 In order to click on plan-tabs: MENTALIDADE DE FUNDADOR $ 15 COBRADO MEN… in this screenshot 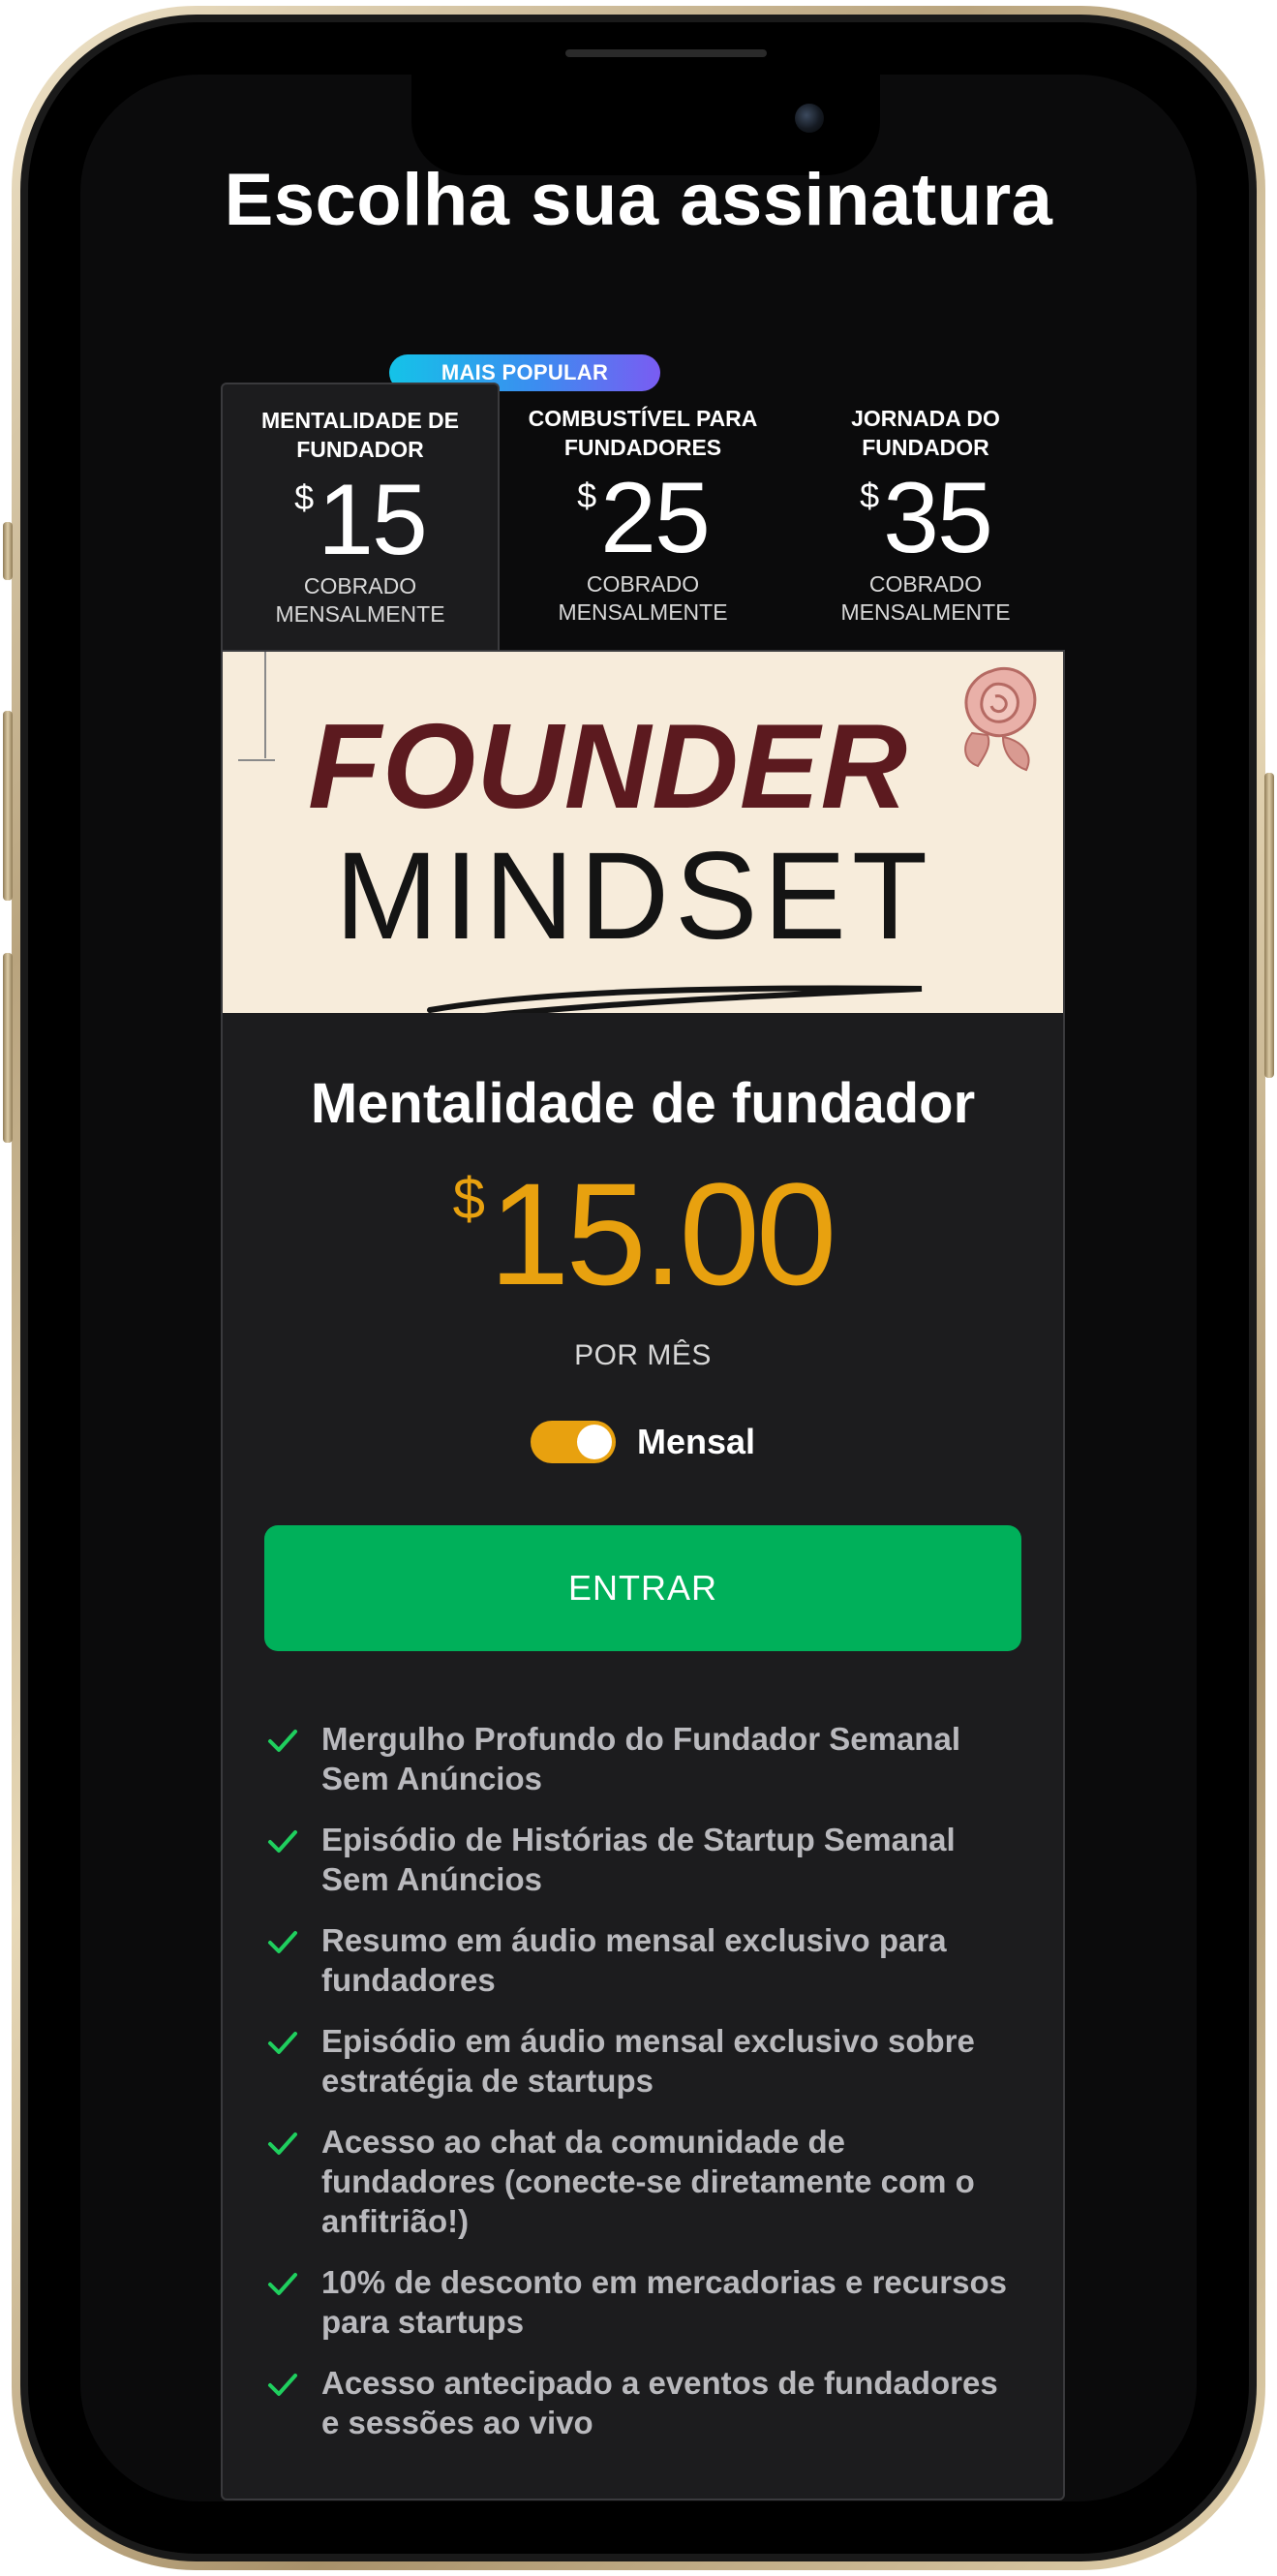, I will do `click(643, 517)`.